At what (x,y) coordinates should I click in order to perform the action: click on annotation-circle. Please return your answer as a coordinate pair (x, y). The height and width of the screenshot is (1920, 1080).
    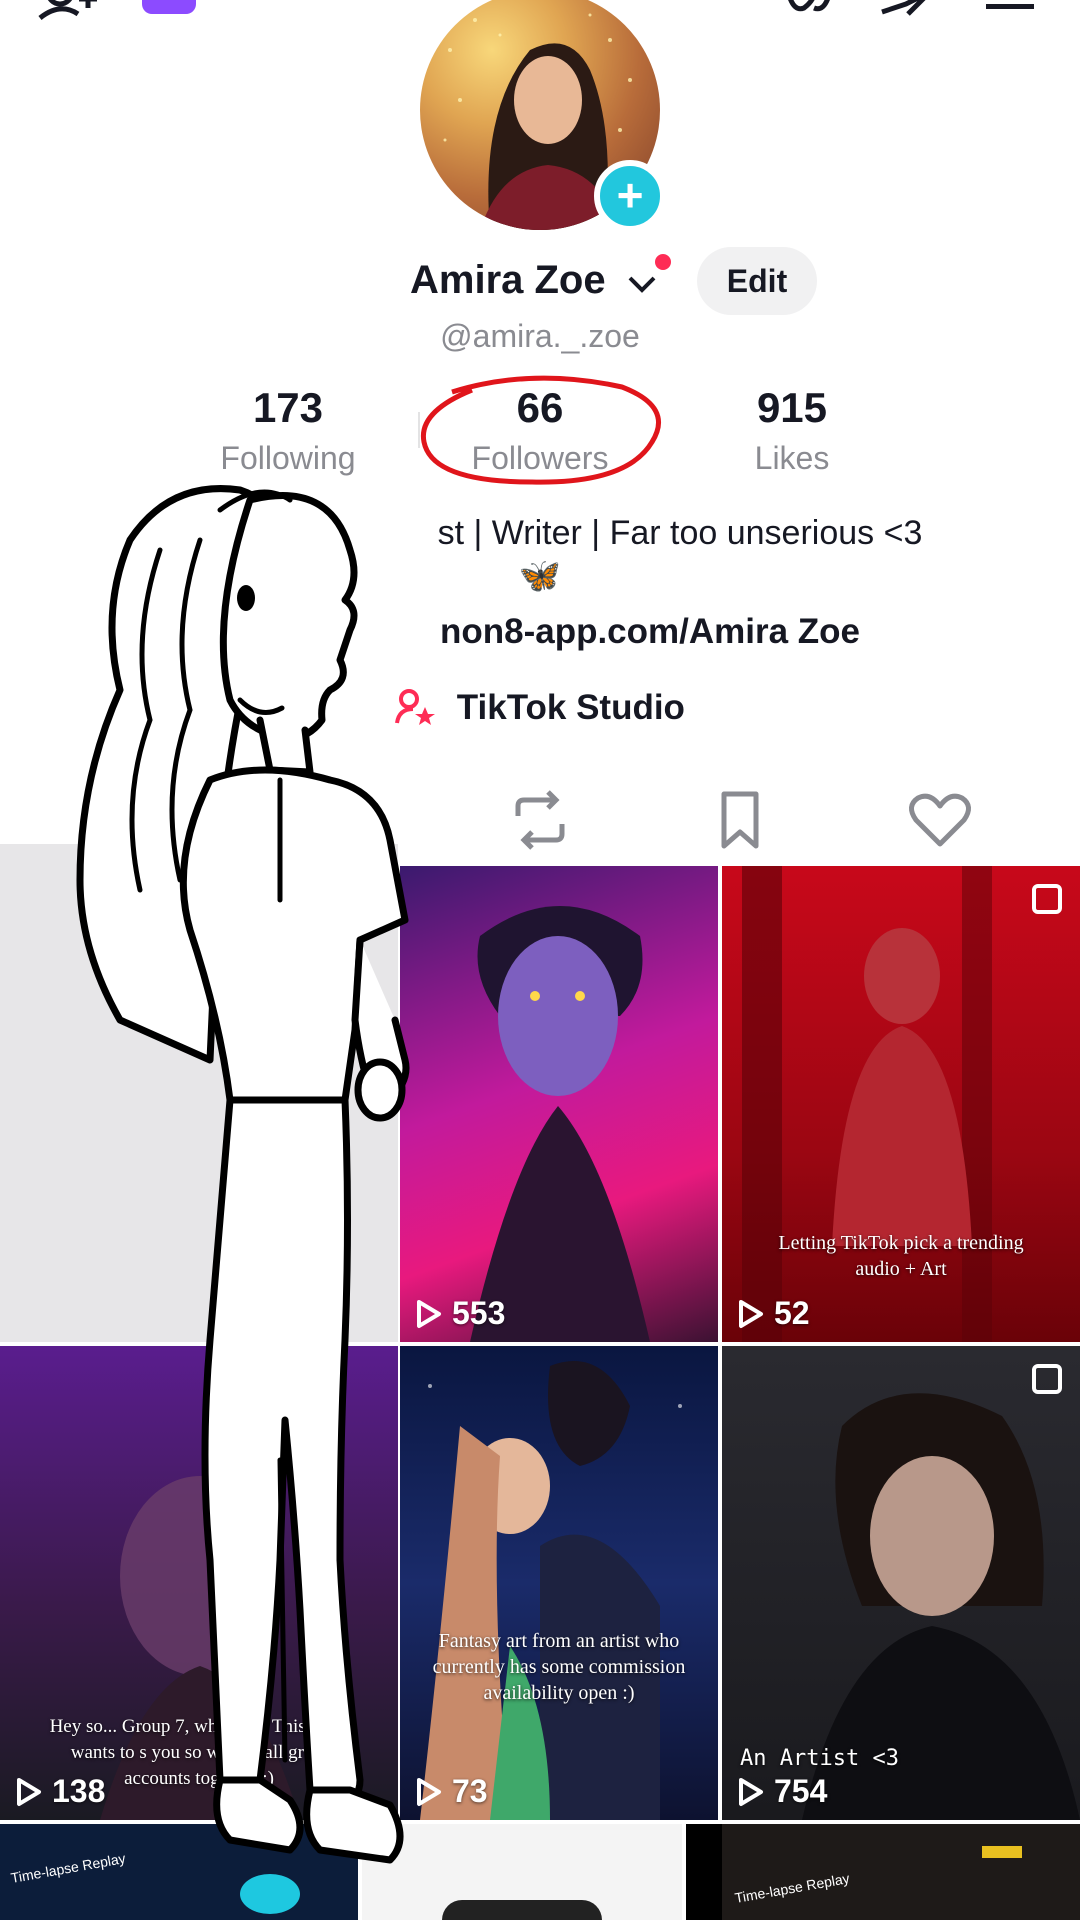
    Looking at the image, I should click on (541, 430).